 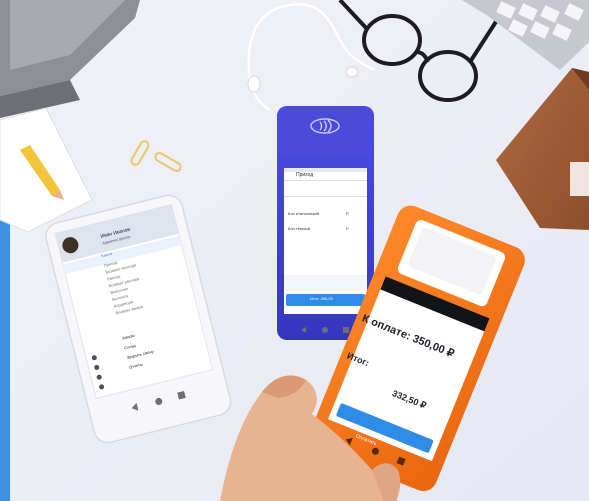 What do you see at coordinates (347, 228) in the screenshot?
I see `blue-row-2-price: Р` at bounding box center [347, 228].